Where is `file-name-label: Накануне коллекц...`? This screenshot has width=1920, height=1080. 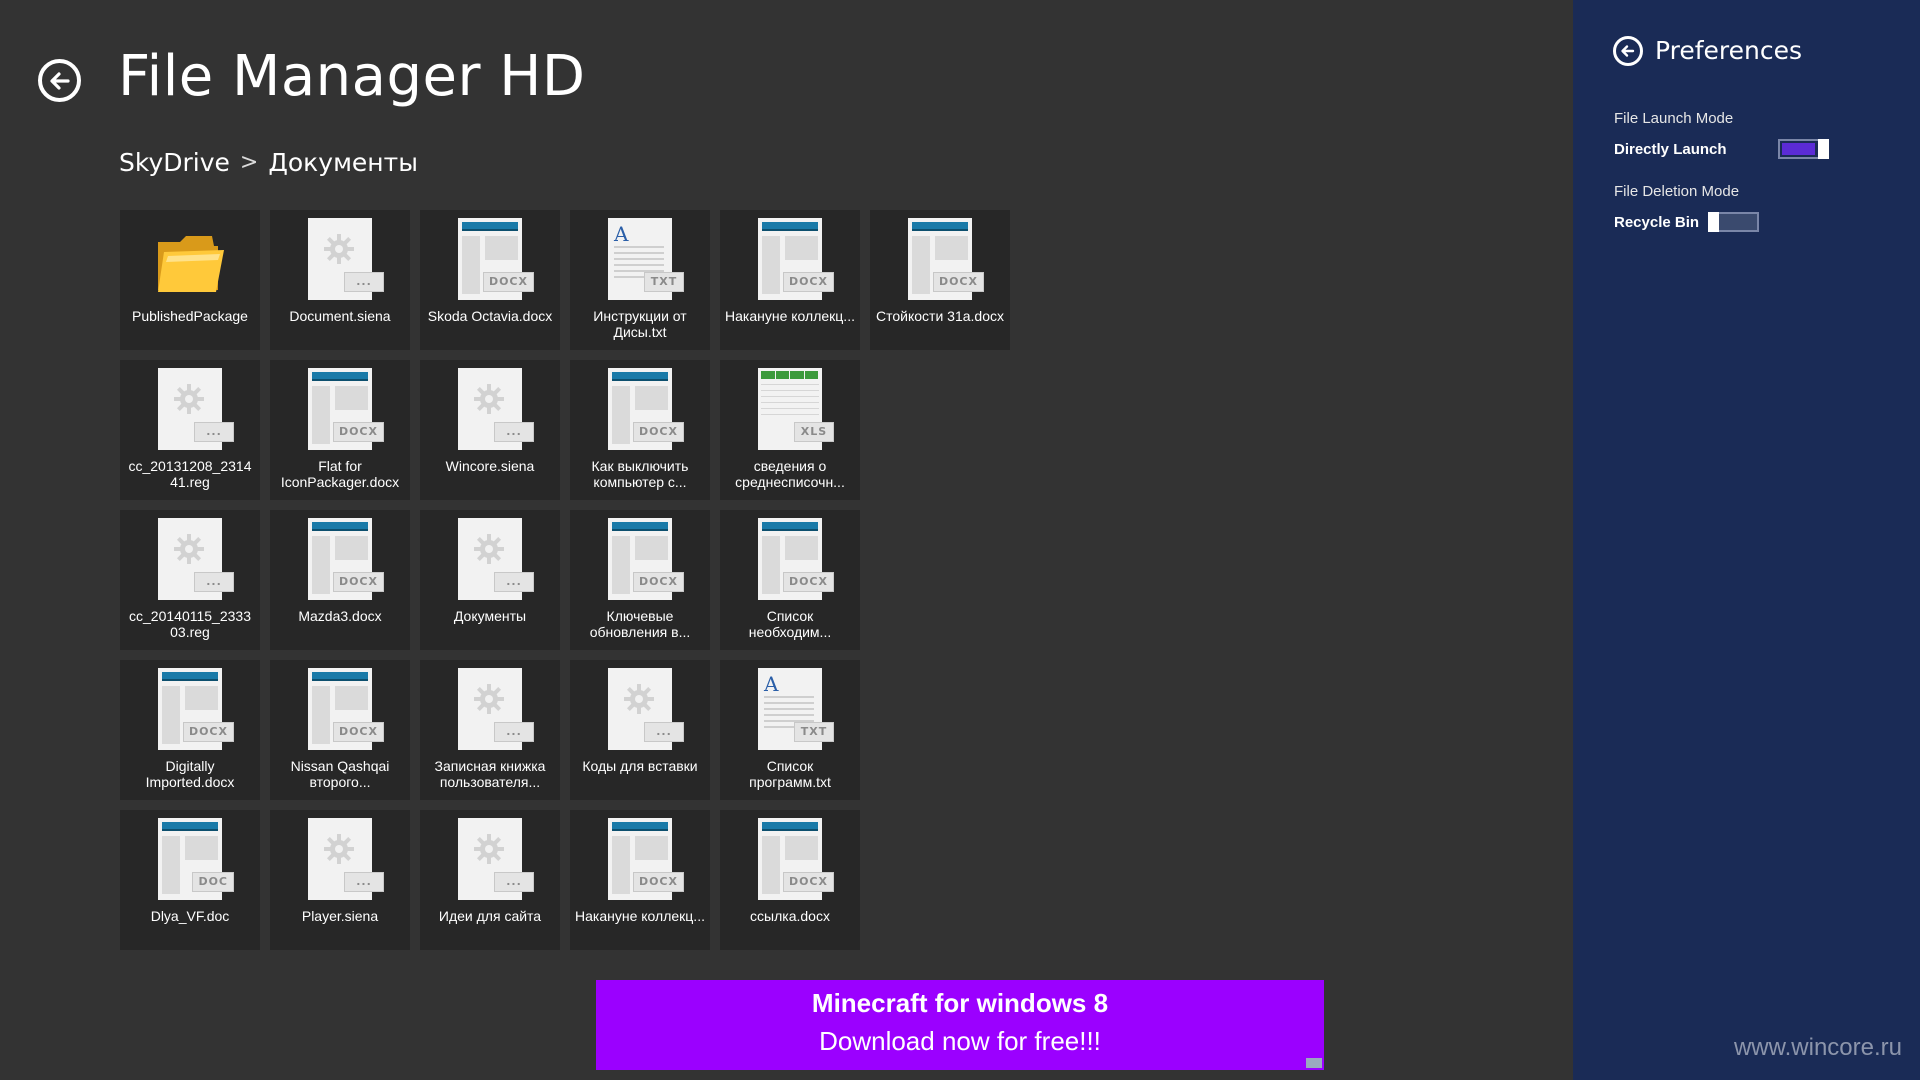
file-name-label: Накануне коллекц... is located at coordinates (640, 916).